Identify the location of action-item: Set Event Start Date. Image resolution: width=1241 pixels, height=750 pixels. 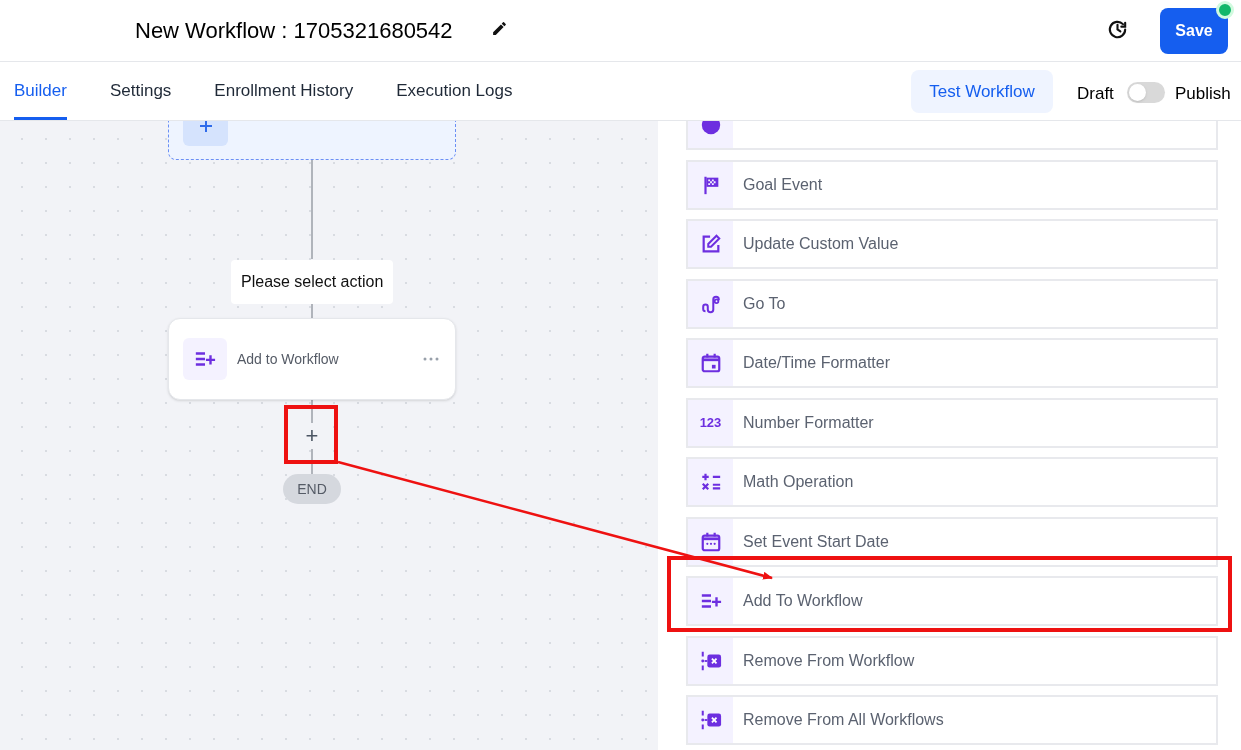
(952, 541).